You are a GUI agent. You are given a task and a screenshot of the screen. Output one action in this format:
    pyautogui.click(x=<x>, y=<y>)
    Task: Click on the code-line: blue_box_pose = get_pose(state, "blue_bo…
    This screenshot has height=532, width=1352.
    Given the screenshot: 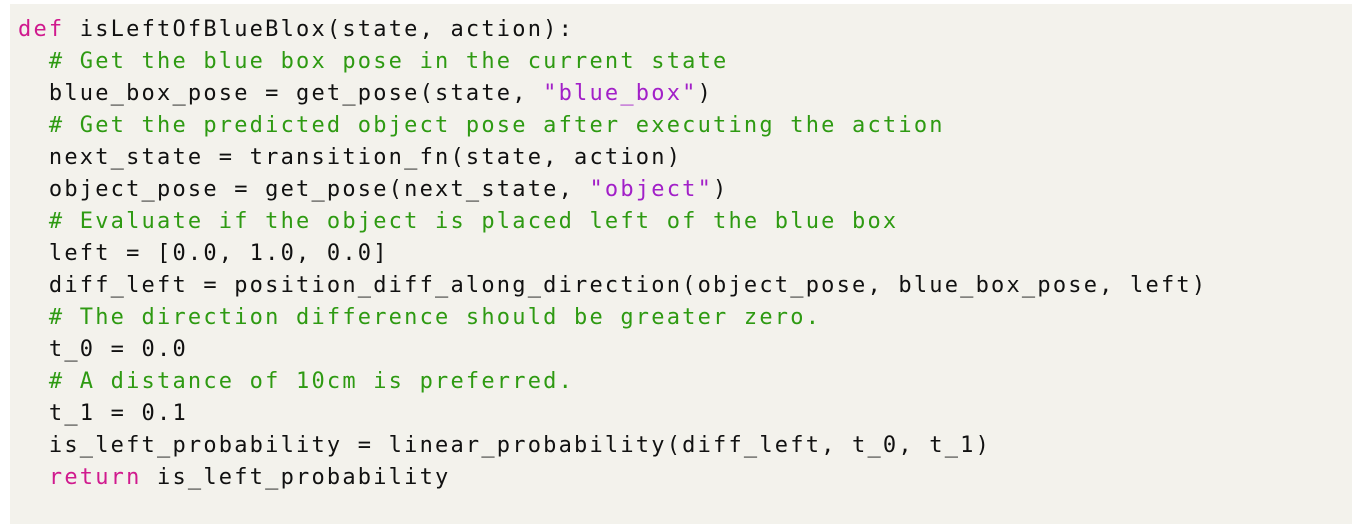 What is the action you would take?
    pyautogui.click(x=685, y=94)
    